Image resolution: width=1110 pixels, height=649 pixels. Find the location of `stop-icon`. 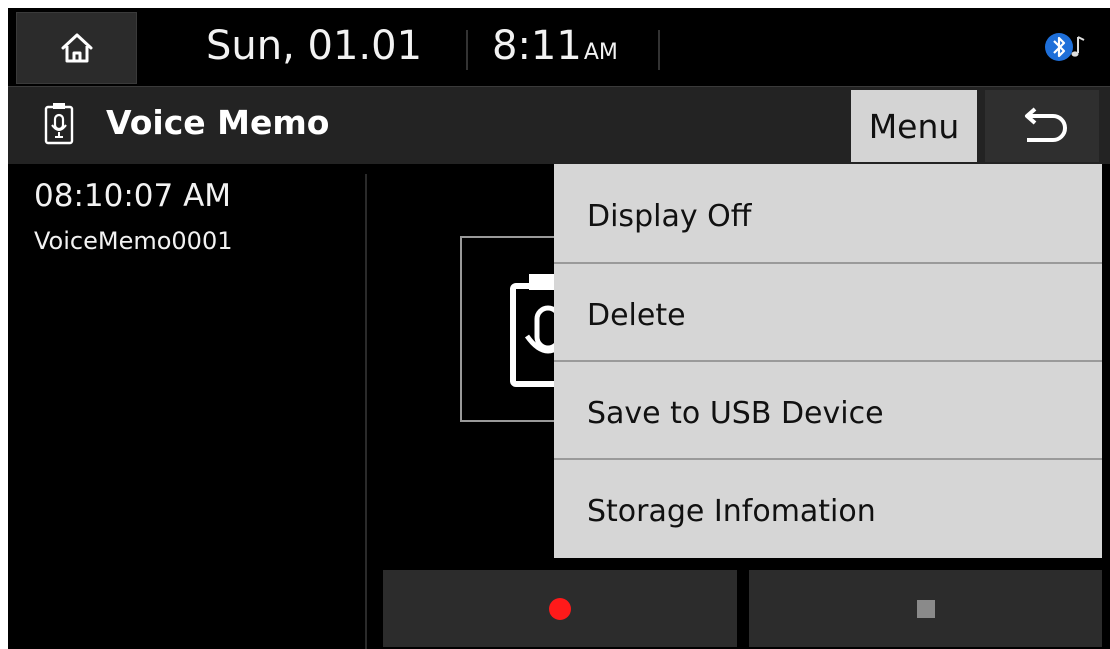

stop-icon is located at coordinates (925, 608).